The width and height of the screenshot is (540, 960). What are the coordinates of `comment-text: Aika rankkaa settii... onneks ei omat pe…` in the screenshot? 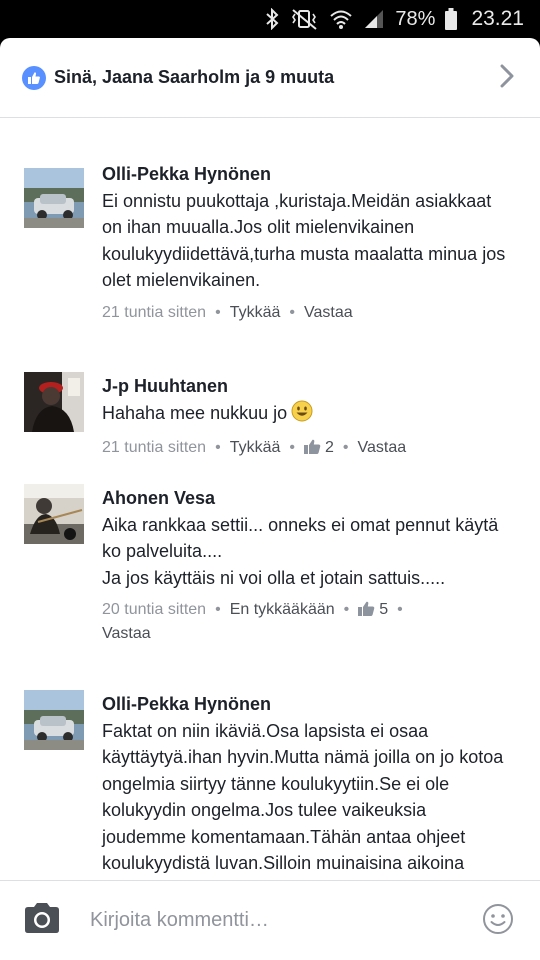 It's located at (300, 551).